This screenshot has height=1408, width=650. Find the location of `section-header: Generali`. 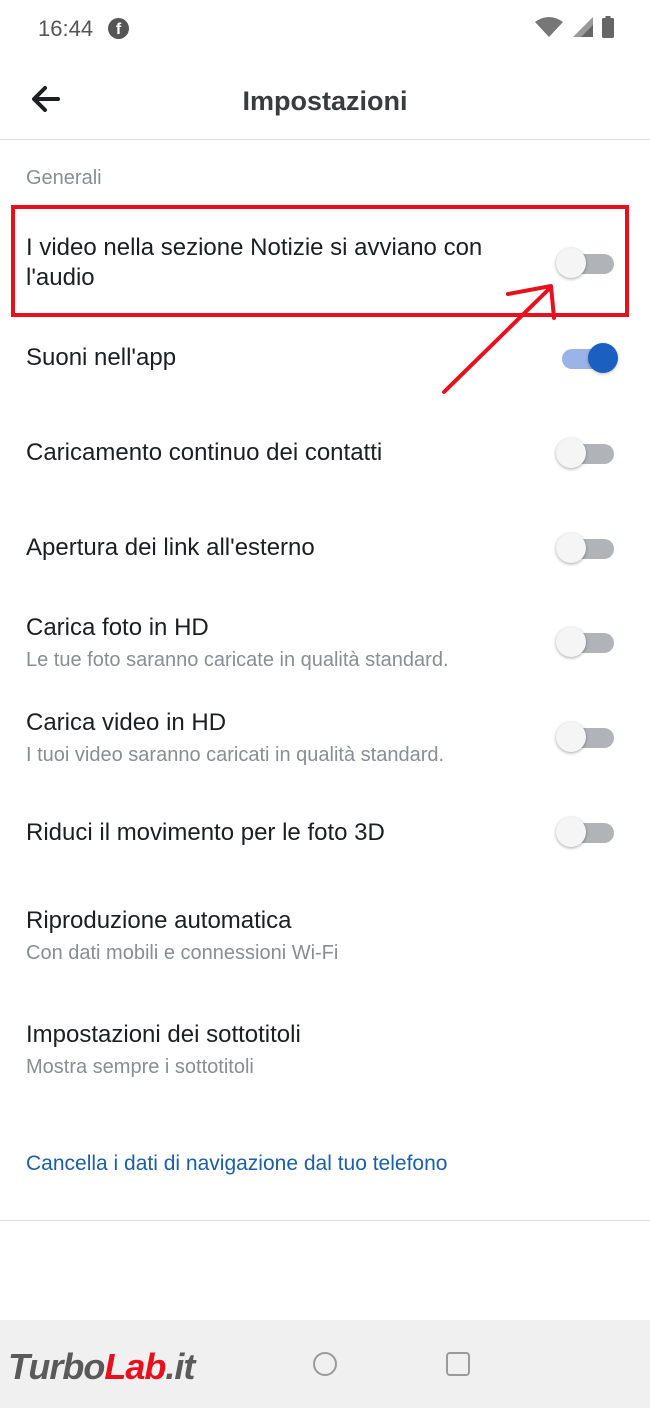

section-header: Generali is located at coordinates (64, 178).